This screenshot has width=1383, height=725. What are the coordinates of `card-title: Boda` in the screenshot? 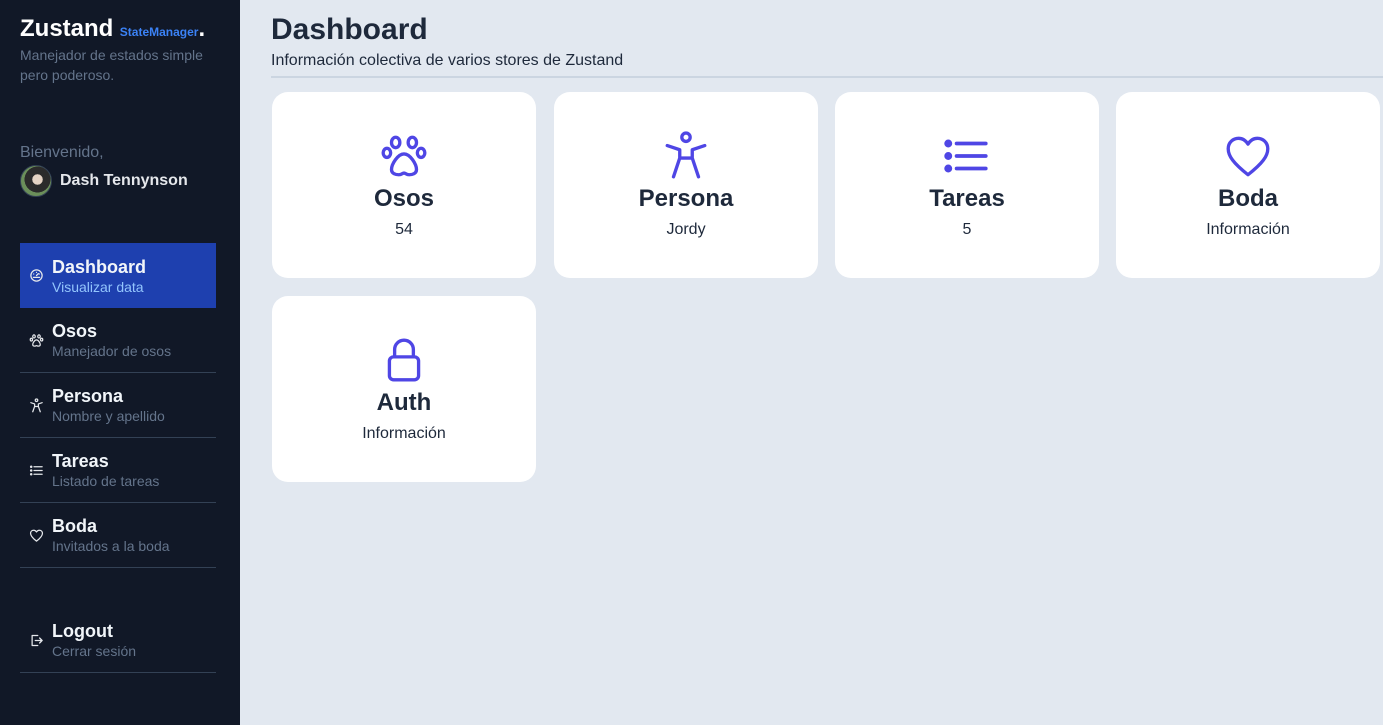 It's located at (1248, 198).